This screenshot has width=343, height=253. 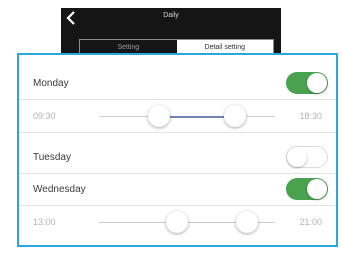 I want to click on time-range-row-monday: 09:30 18:30, so click(x=177, y=116).